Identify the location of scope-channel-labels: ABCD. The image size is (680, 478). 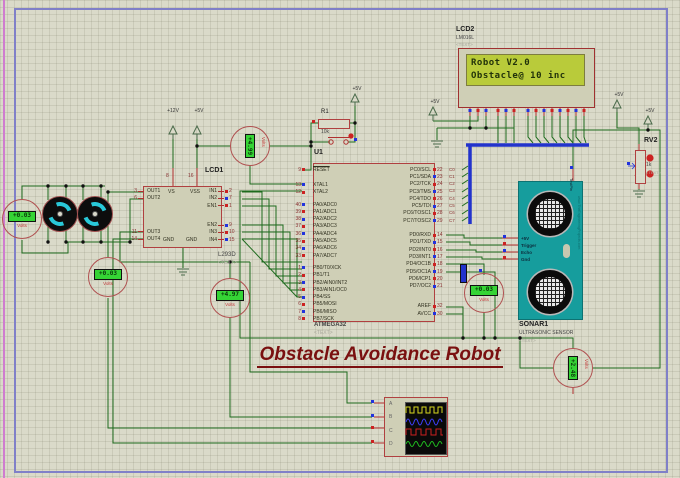
(391, 424).